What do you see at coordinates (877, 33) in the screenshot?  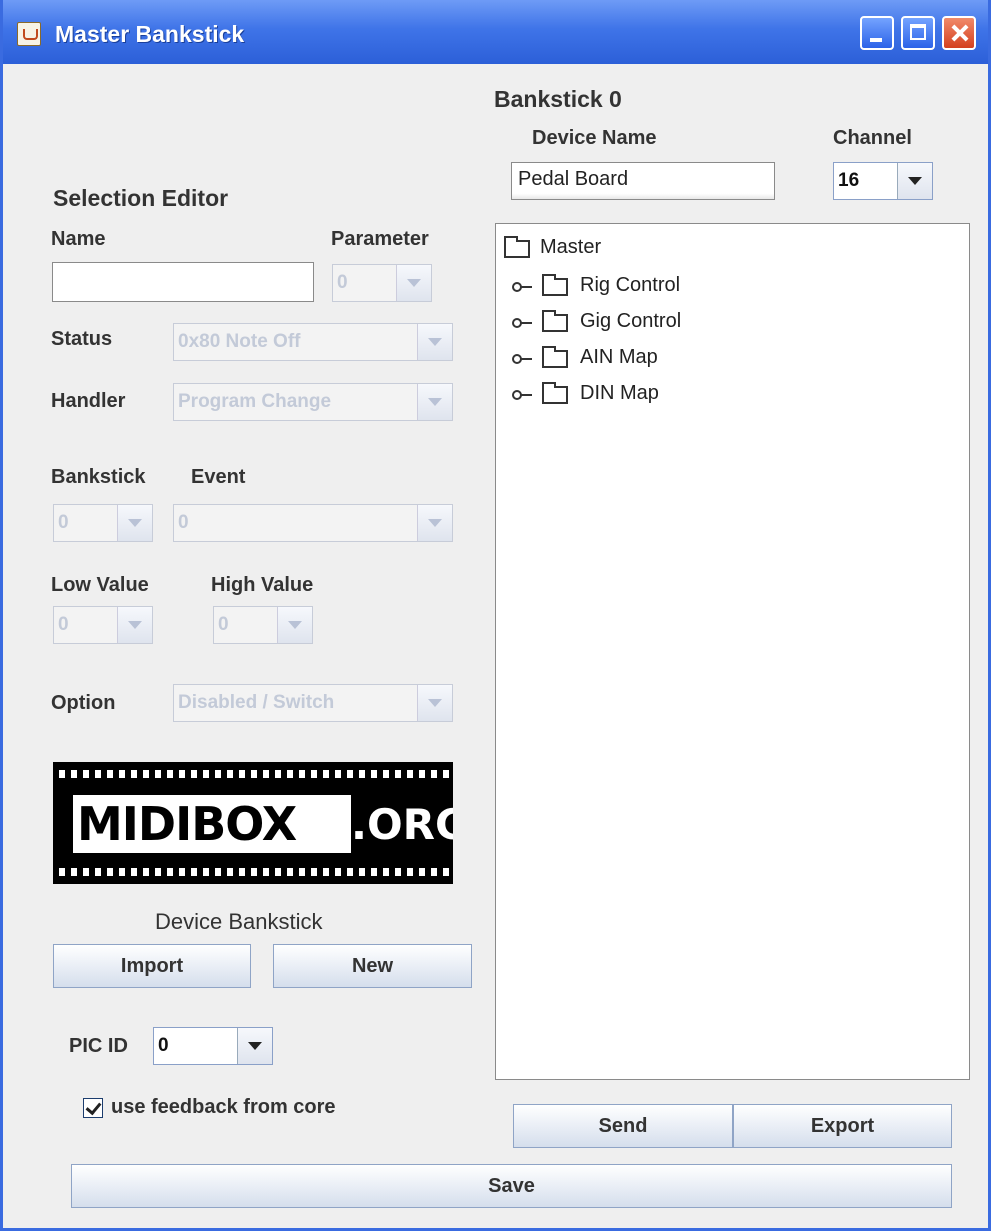 I see `minimize-button` at bounding box center [877, 33].